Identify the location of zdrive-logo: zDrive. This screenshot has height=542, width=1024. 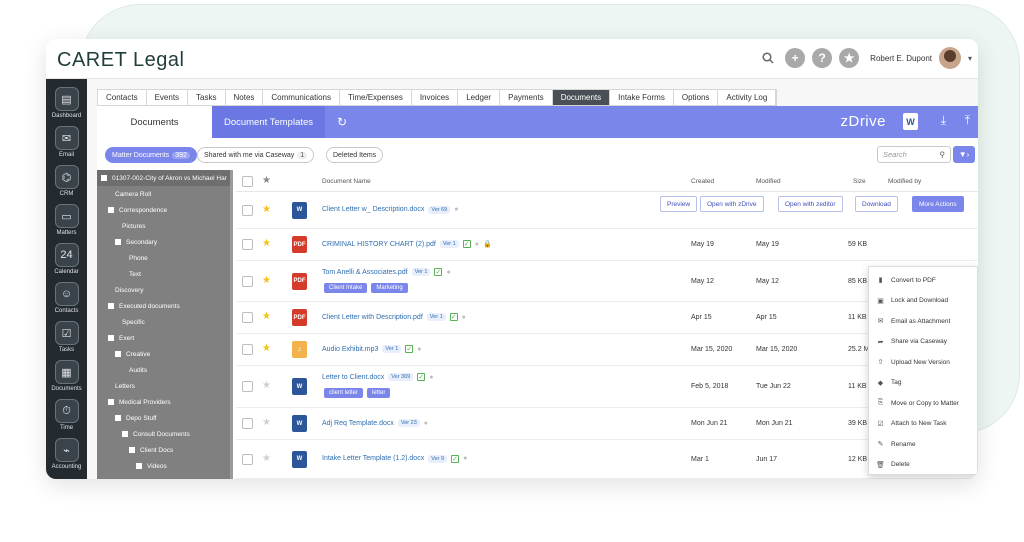
(863, 121).